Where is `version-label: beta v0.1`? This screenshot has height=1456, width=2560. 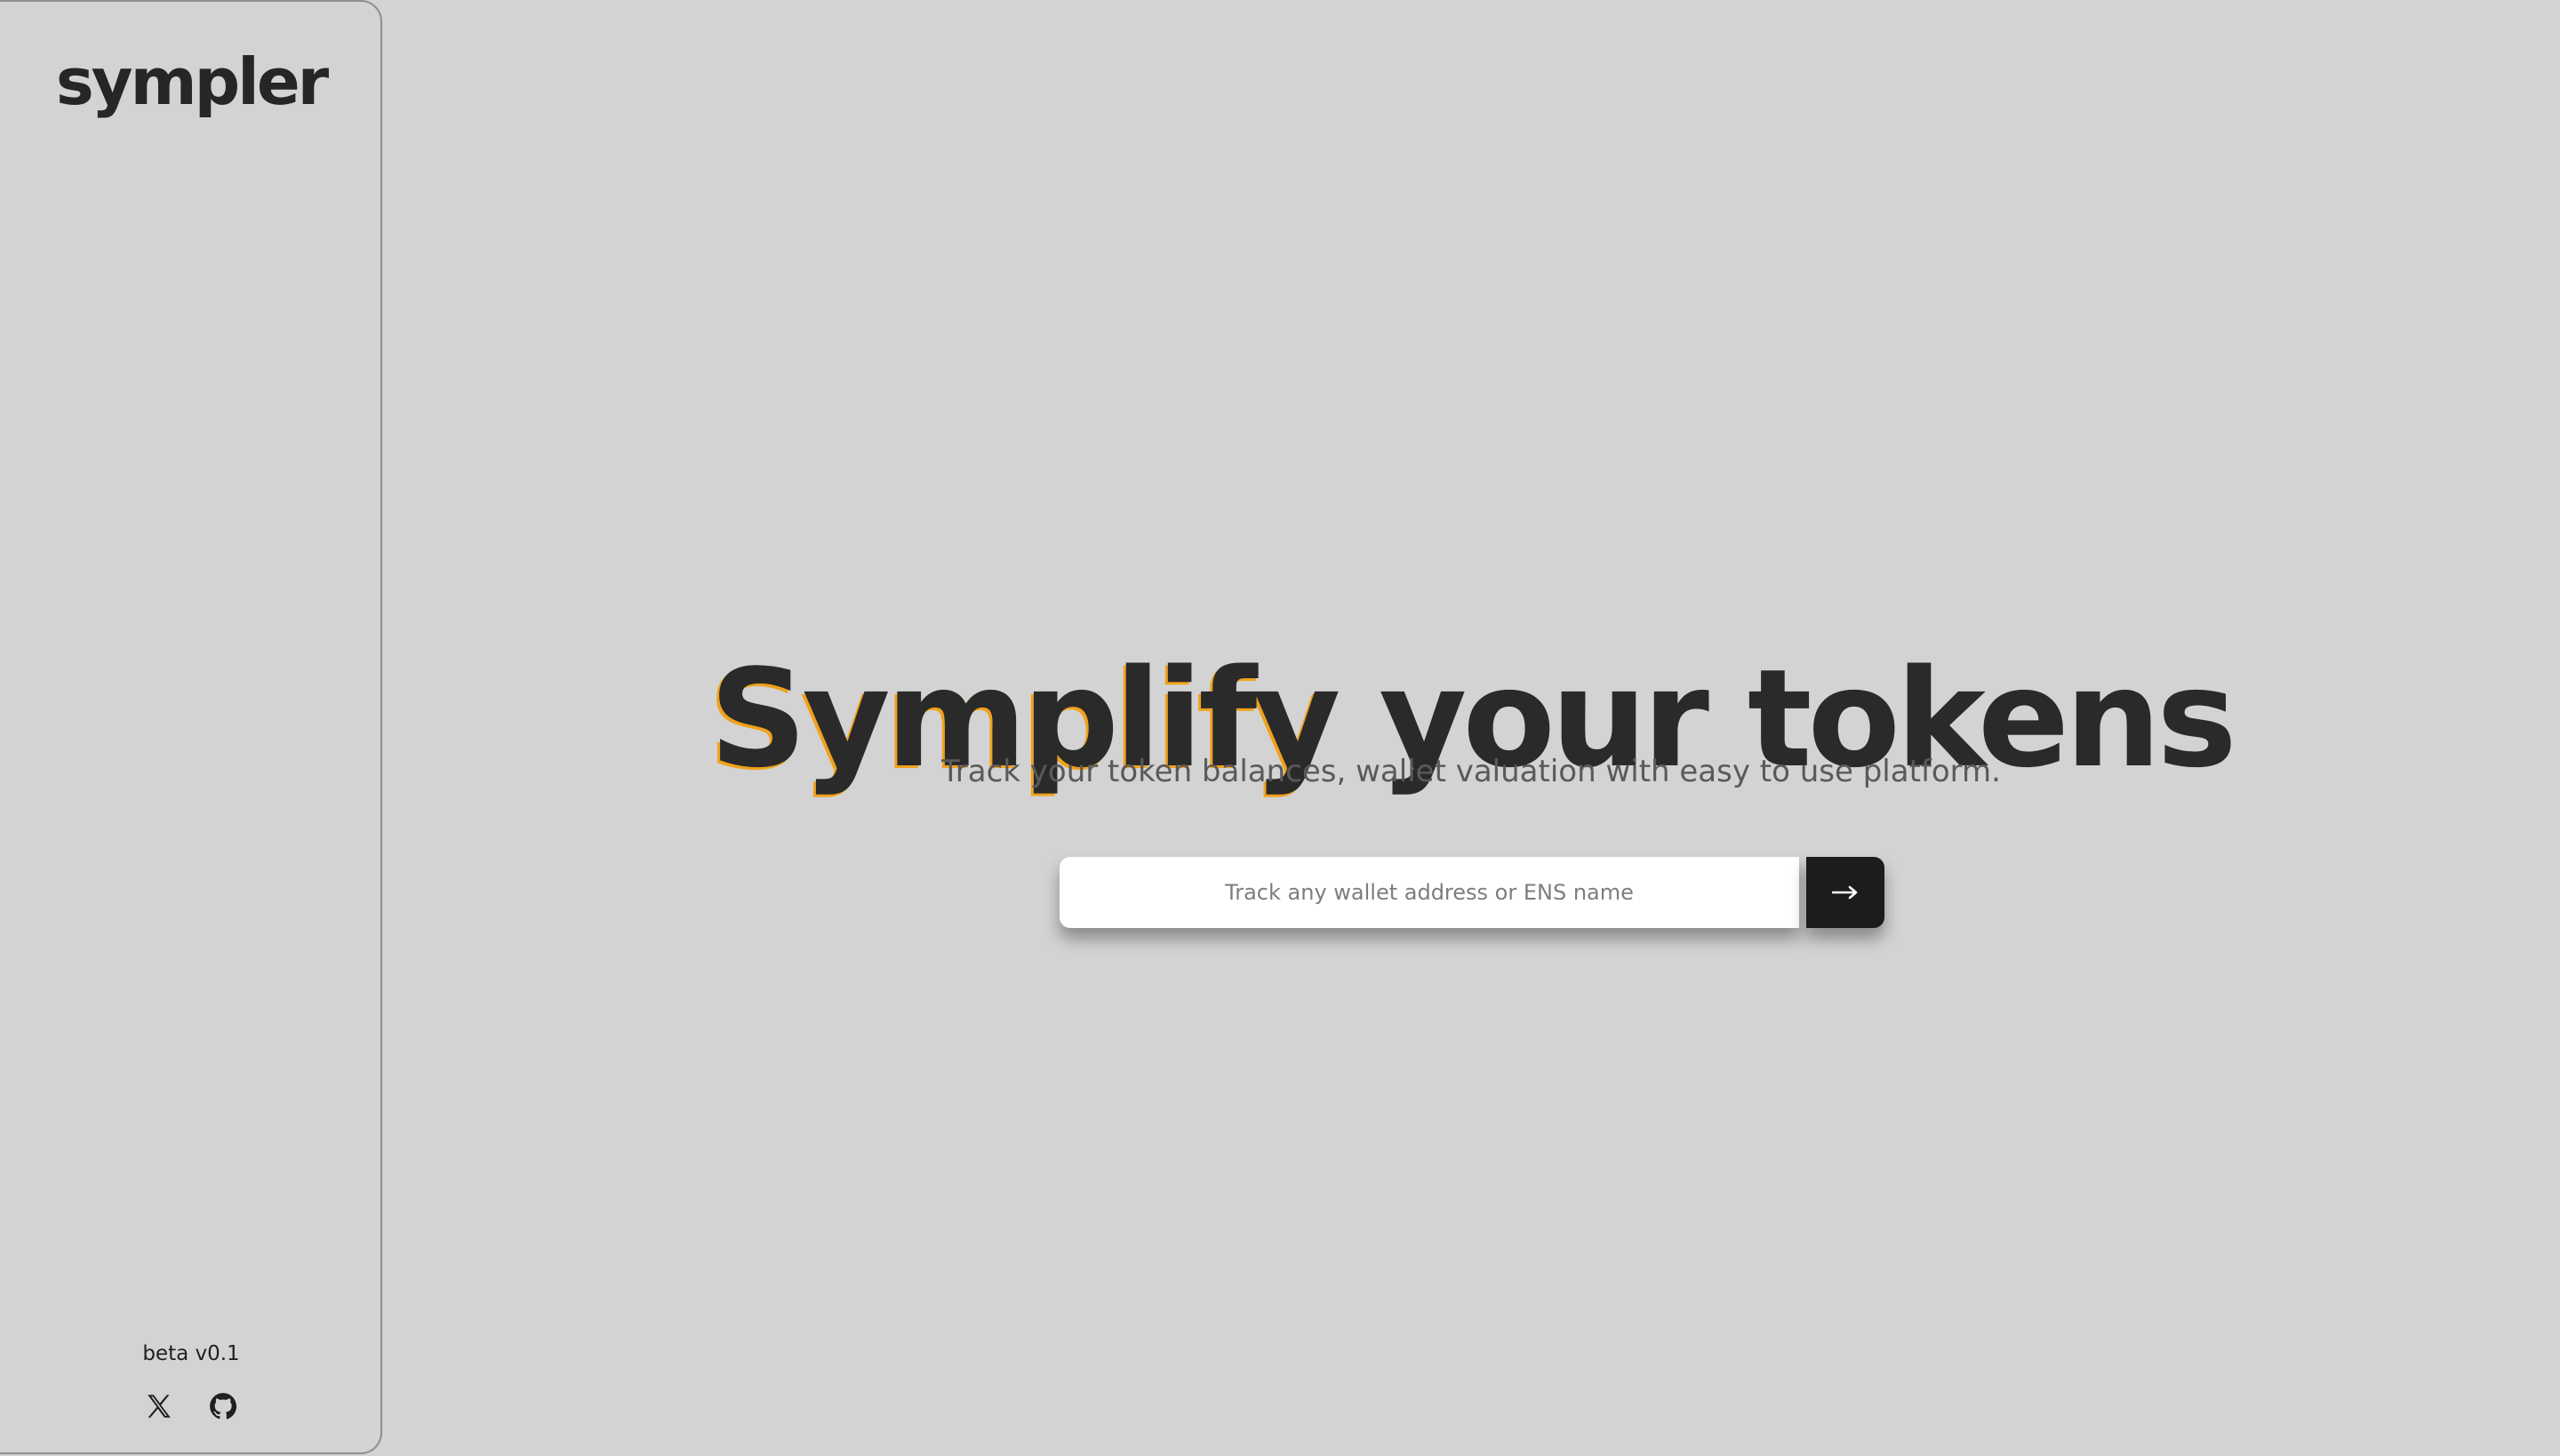
version-label: beta v0.1 is located at coordinates (191, 1353).